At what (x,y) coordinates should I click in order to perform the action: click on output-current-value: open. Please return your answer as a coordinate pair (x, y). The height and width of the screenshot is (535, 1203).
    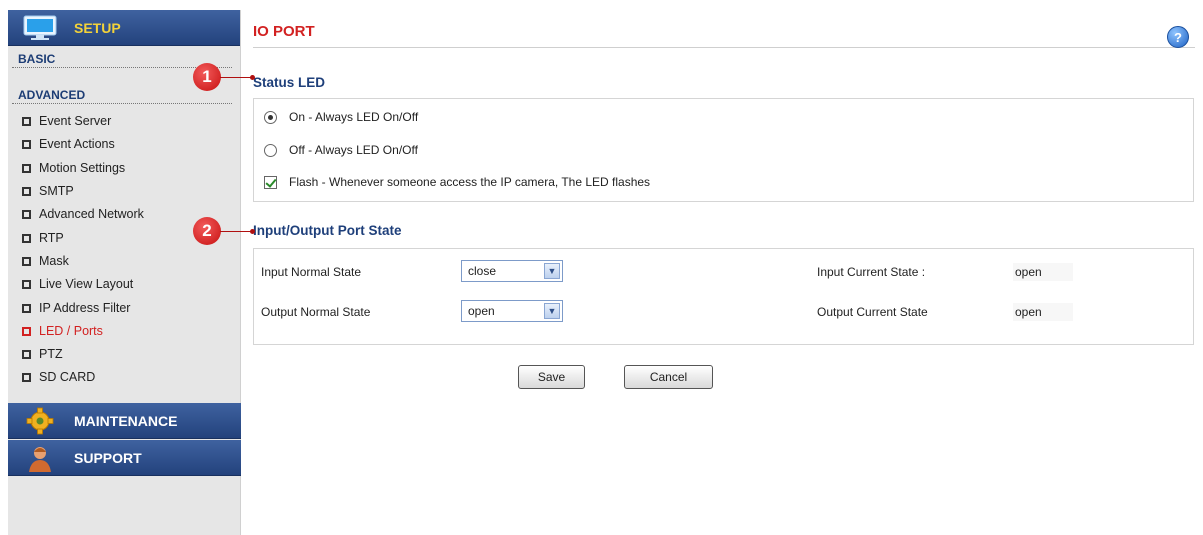
    Looking at the image, I should click on (1043, 312).